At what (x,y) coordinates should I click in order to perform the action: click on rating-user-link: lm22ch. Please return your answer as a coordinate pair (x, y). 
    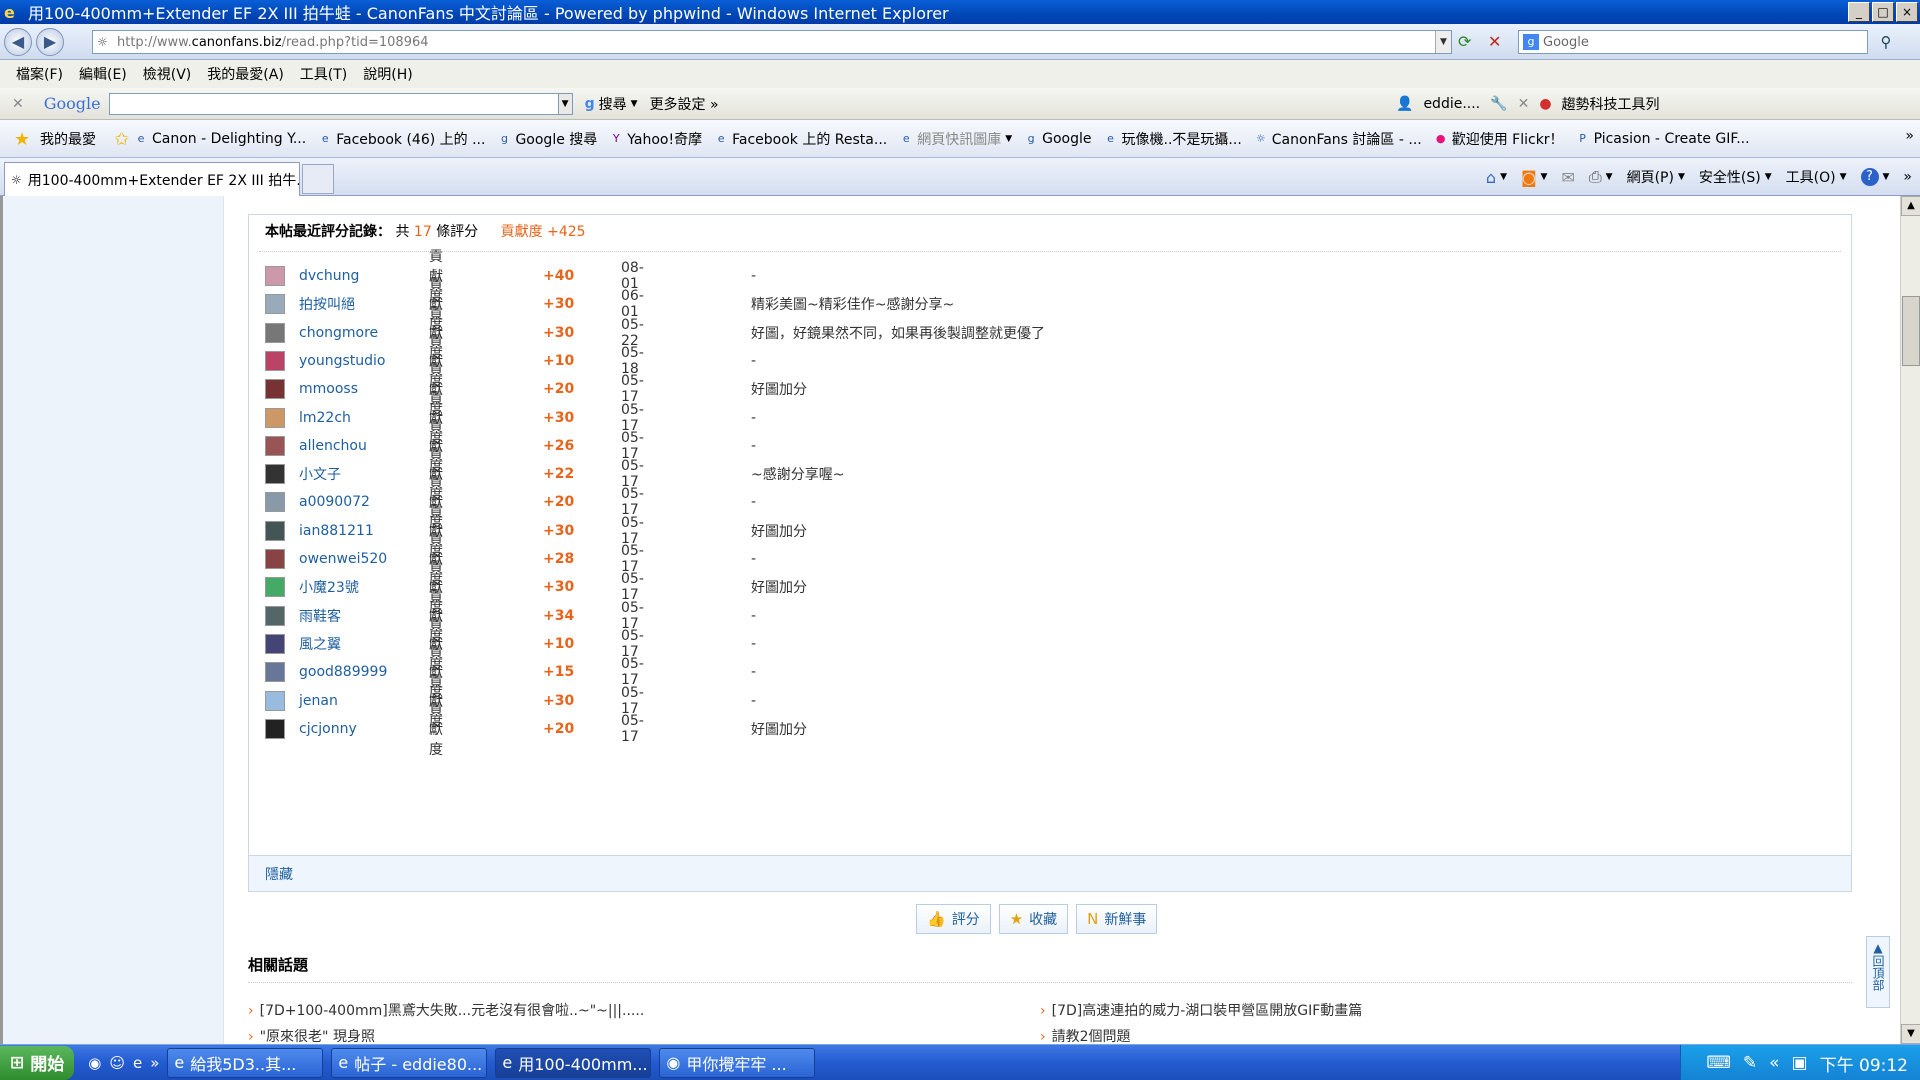
    Looking at the image, I should click on (325, 418).